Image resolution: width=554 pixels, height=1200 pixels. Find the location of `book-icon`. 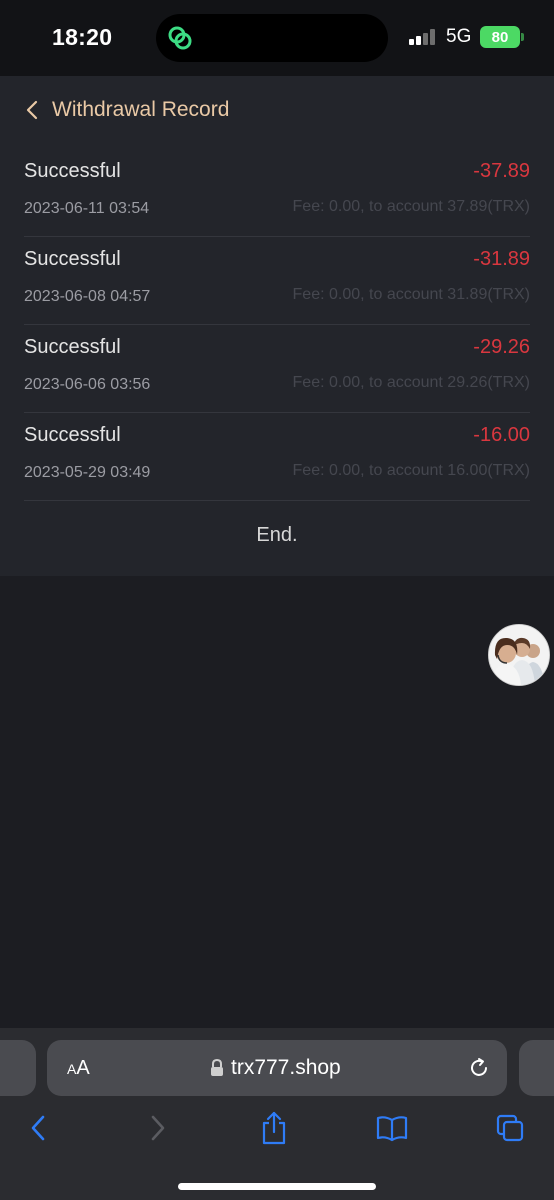

book-icon is located at coordinates (392, 1129).